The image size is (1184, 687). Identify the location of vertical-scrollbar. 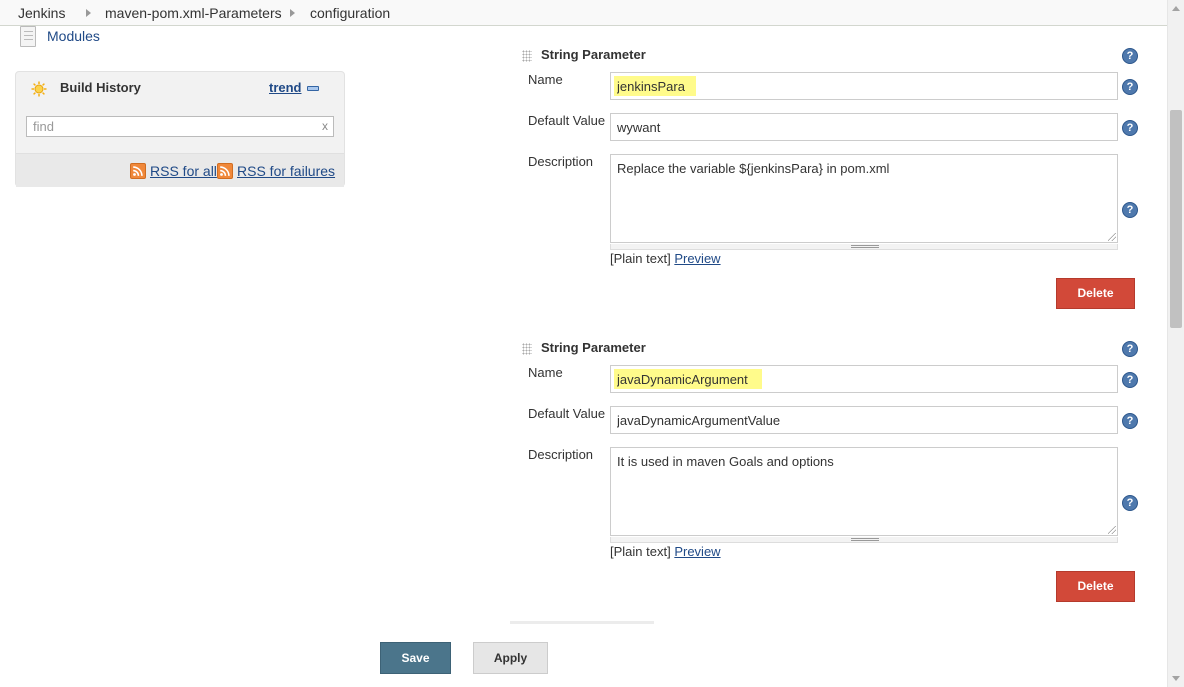
(1175, 343).